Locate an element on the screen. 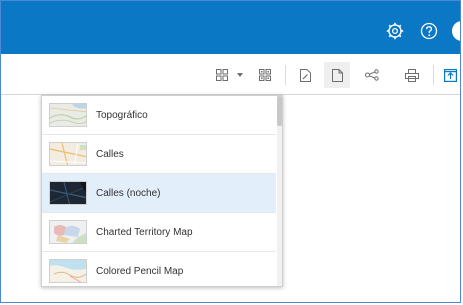  basemap-item-colored-pencil: Colored Pencil Map is located at coordinates (159, 269).